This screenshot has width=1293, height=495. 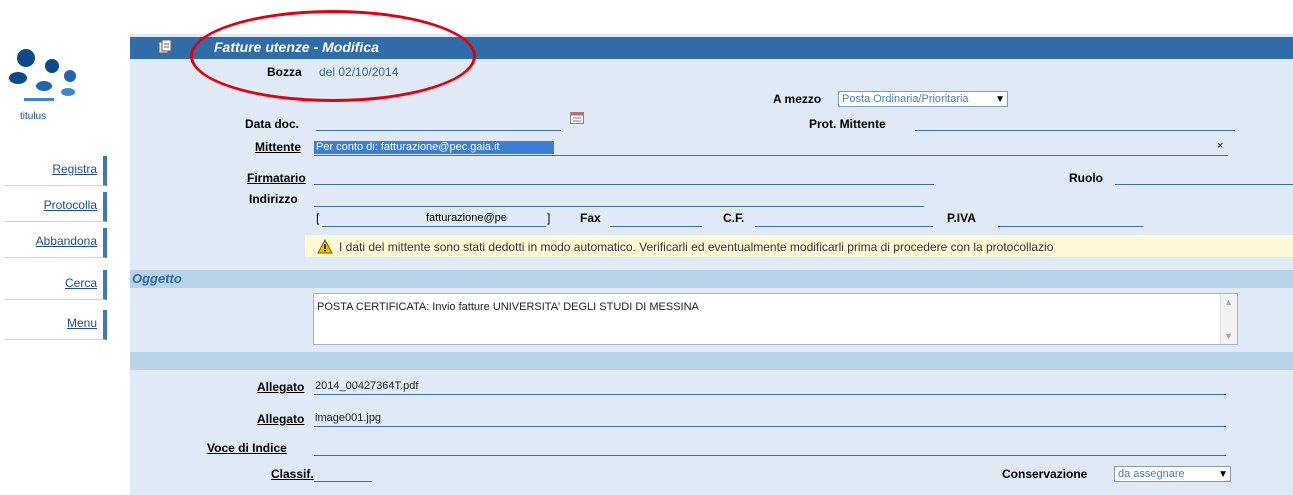 I want to click on bracket-open: [, so click(x=318, y=218).